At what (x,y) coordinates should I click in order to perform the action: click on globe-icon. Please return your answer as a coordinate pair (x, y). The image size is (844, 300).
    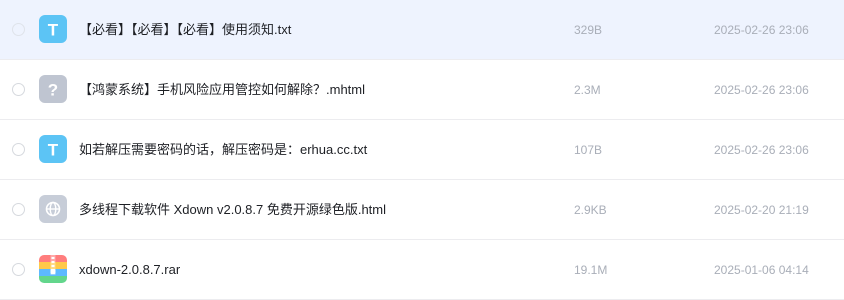
    Looking at the image, I should click on (53, 209).